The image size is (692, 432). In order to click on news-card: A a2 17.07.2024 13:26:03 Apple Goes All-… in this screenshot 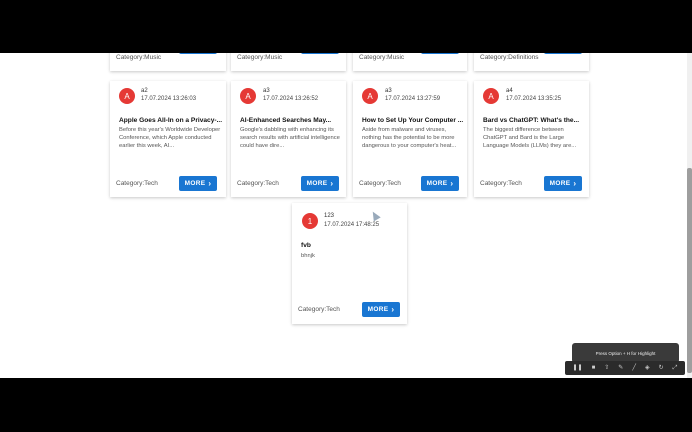, I will do `click(168, 139)`.